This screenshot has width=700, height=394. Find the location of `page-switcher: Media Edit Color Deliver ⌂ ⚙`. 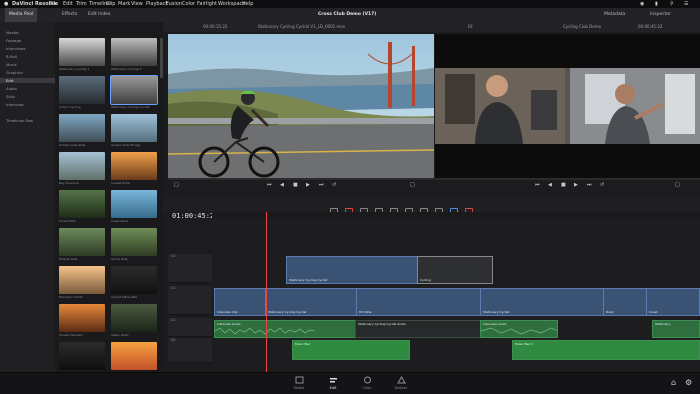

page-switcher: Media Edit Color Deliver ⌂ ⚙ is located at coordinates (350, 383).